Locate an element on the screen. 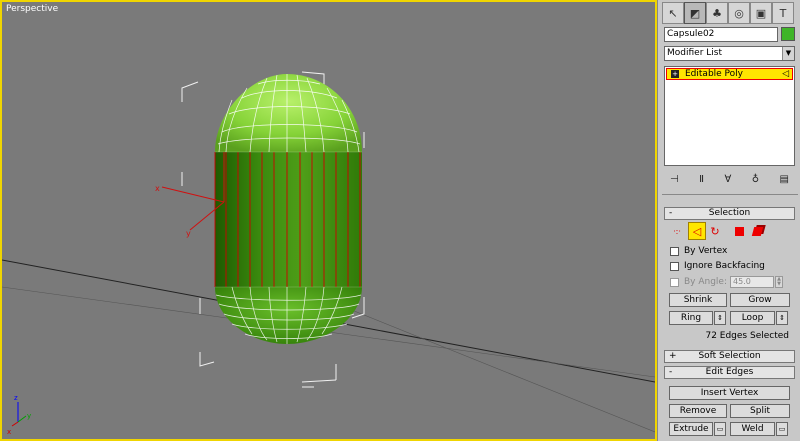 This screenshot has height=441, width=800. soft-selection-rollout-header: + Soft Selection is located at coordinates (729, 356).